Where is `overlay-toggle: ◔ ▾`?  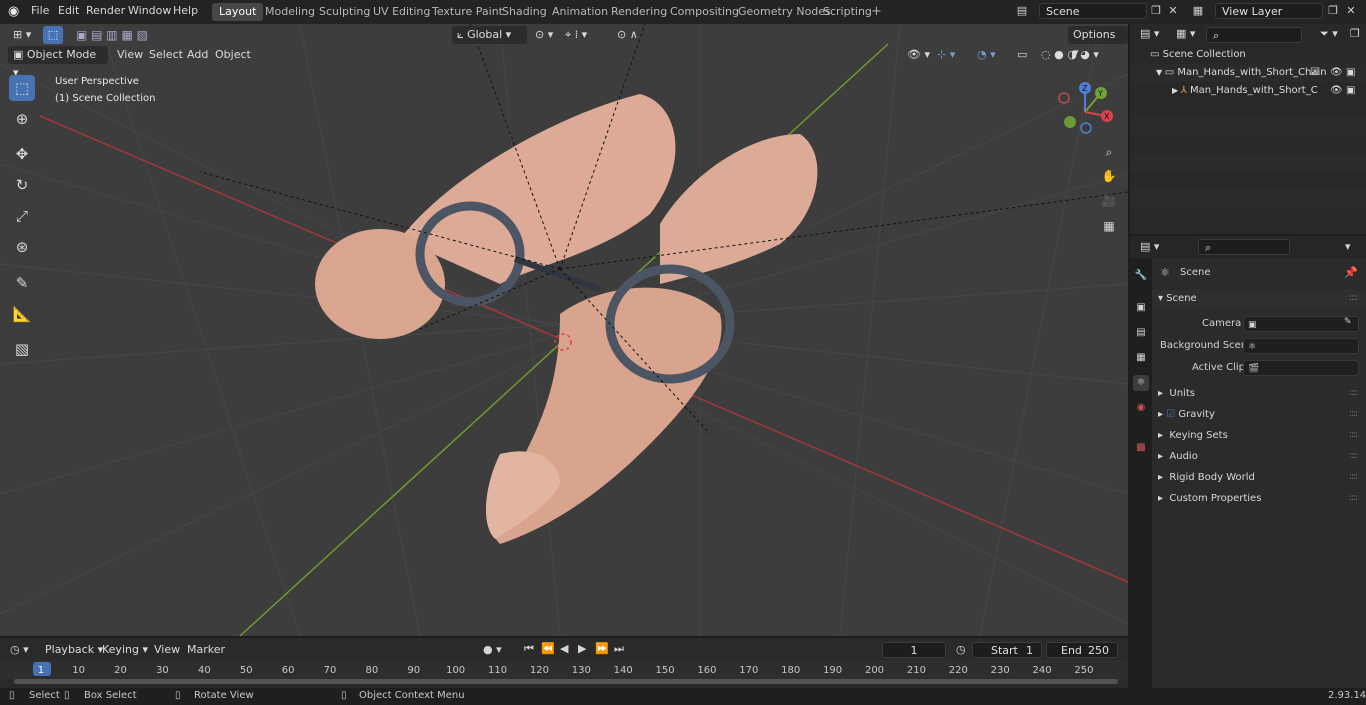
overlay-toggle: ◔ ▾ is located at coordinates (986, 55).